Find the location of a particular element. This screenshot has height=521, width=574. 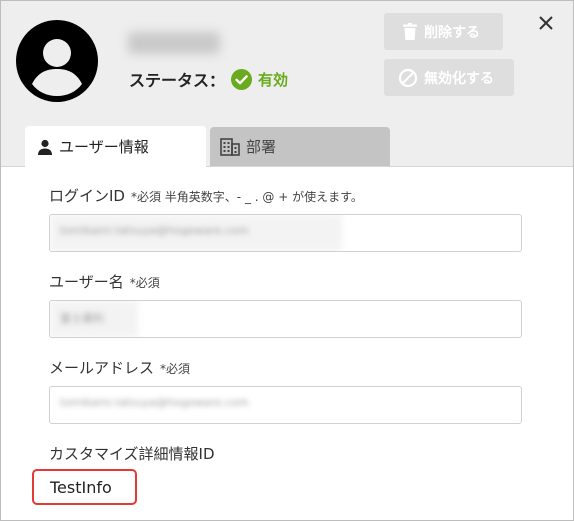

email-label: メールアドレス *必須 is located at coordinates (119, 367).